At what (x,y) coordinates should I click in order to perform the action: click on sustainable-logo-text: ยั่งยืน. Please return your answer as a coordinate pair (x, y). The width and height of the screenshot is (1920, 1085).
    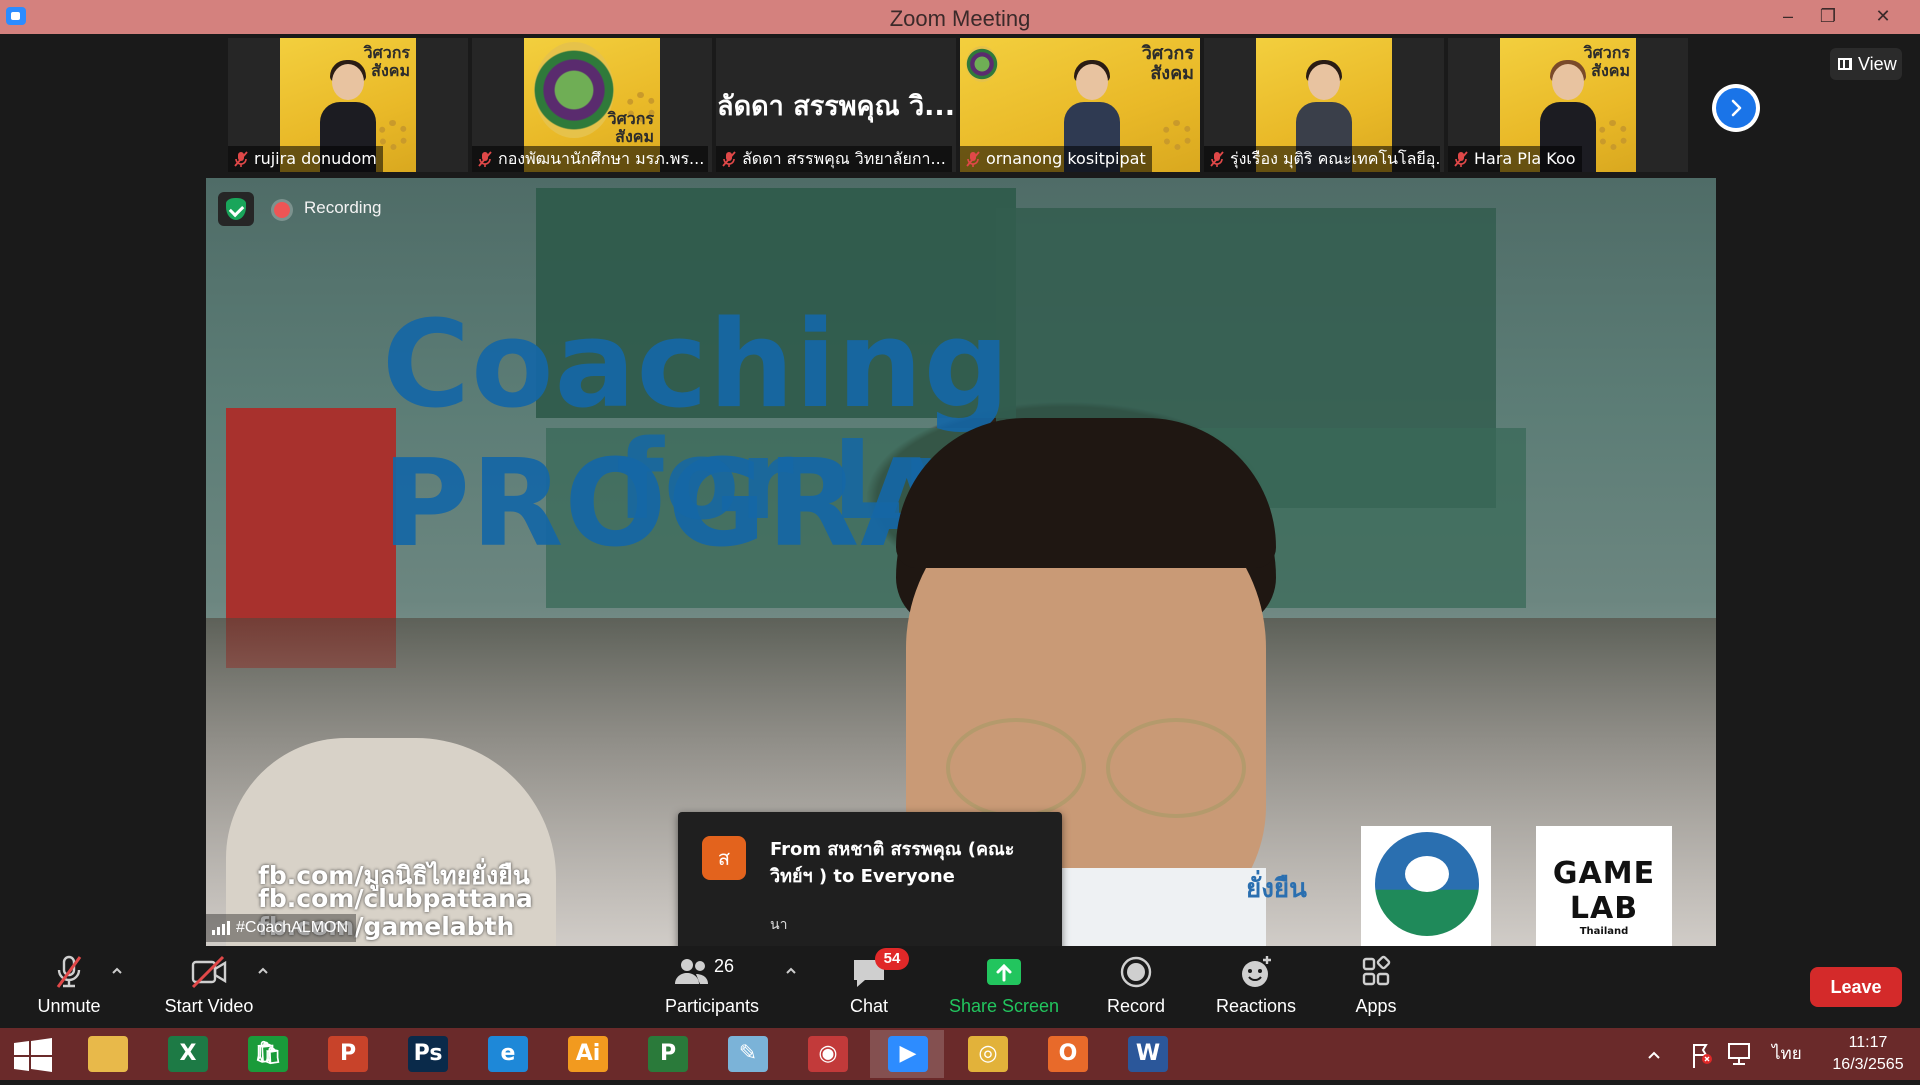
    Looking at the image, I should click on (1276, 889).